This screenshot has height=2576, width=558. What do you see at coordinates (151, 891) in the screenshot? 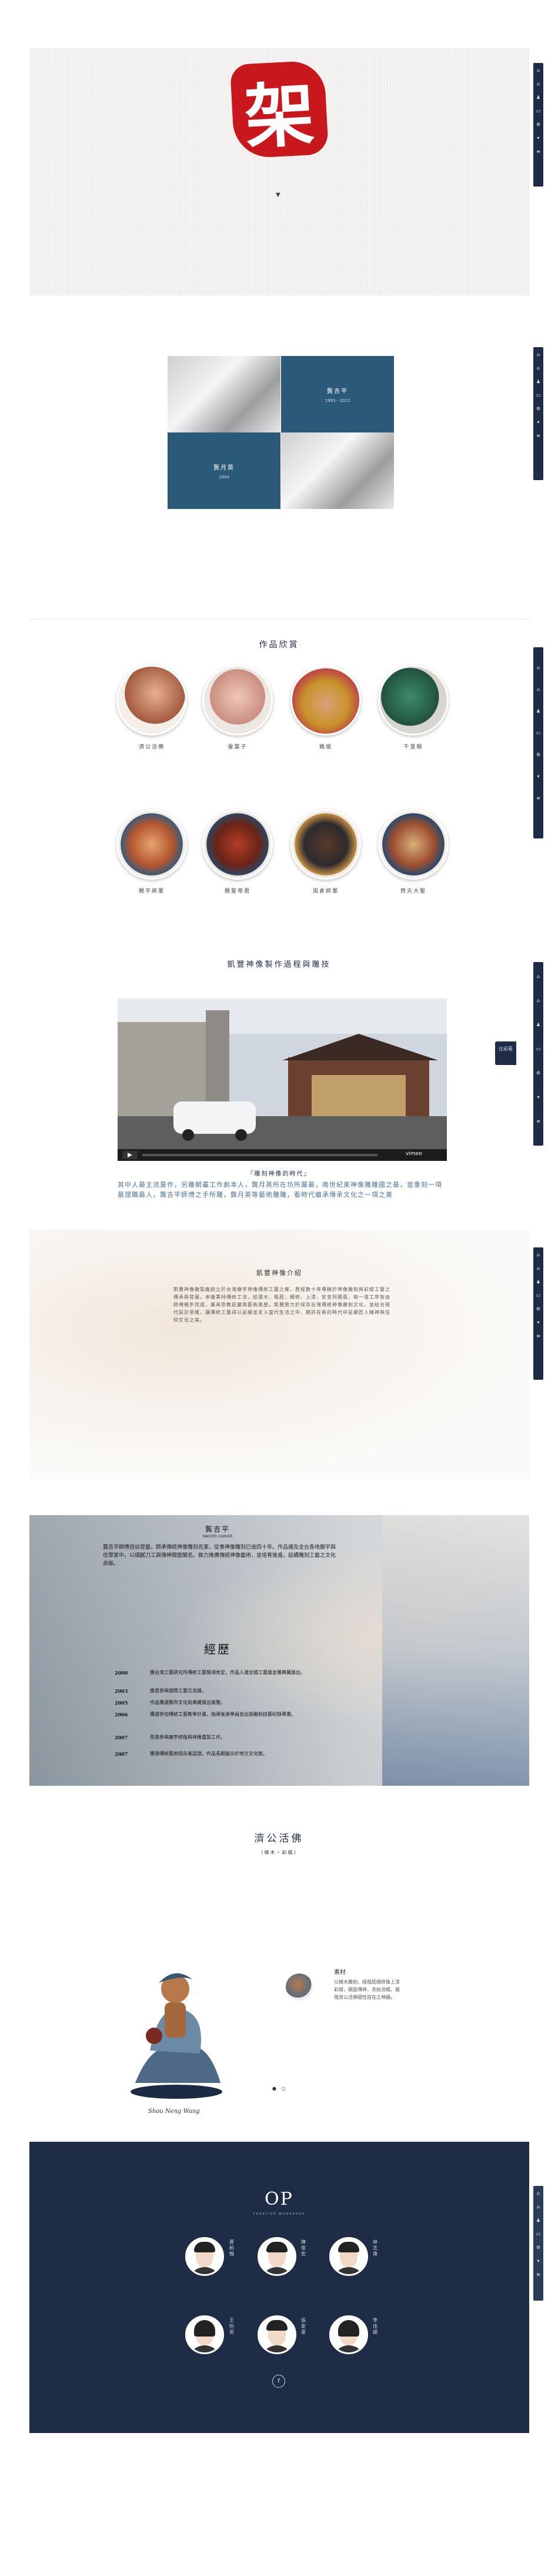
I see `work-label: 關平將軍` at bounding box center [151, 891].